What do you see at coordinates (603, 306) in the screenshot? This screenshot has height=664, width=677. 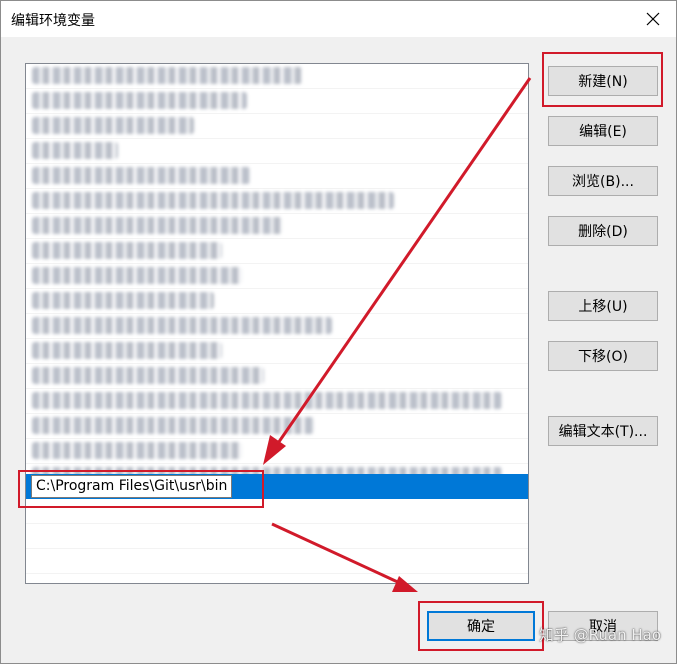 I see `move-up-button: 上移(U)` at bounding box center [603, 306].